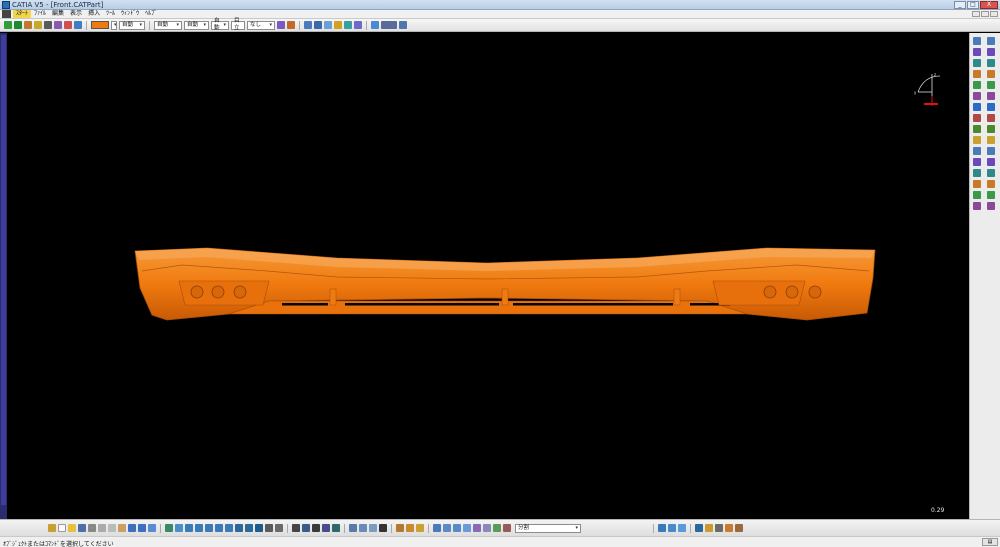 The width and height of the screenshot is (1000, 547). Describe the element at coordinates (991, 107) in the screenshot. I see `shell-icon` at that location.